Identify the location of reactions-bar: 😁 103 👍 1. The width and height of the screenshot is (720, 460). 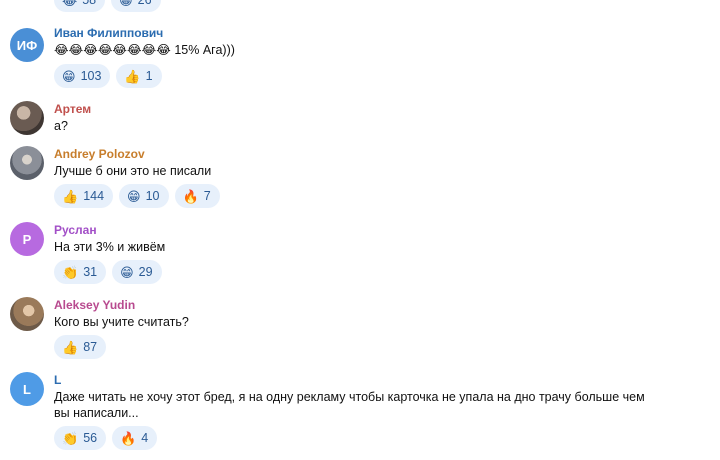
(108, 76).